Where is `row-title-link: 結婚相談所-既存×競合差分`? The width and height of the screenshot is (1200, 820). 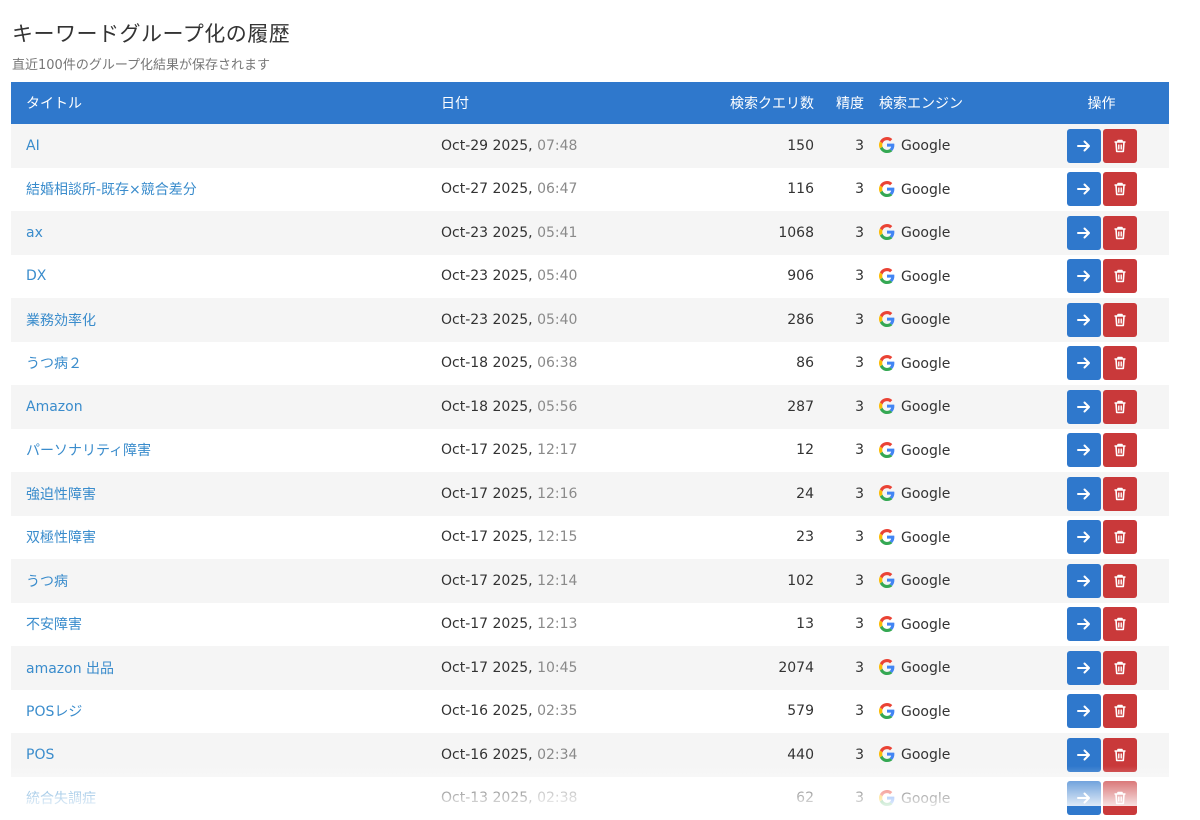 row-title-link: 結婚相談所-既存×競合差分 is located at coordinates (111, 190).